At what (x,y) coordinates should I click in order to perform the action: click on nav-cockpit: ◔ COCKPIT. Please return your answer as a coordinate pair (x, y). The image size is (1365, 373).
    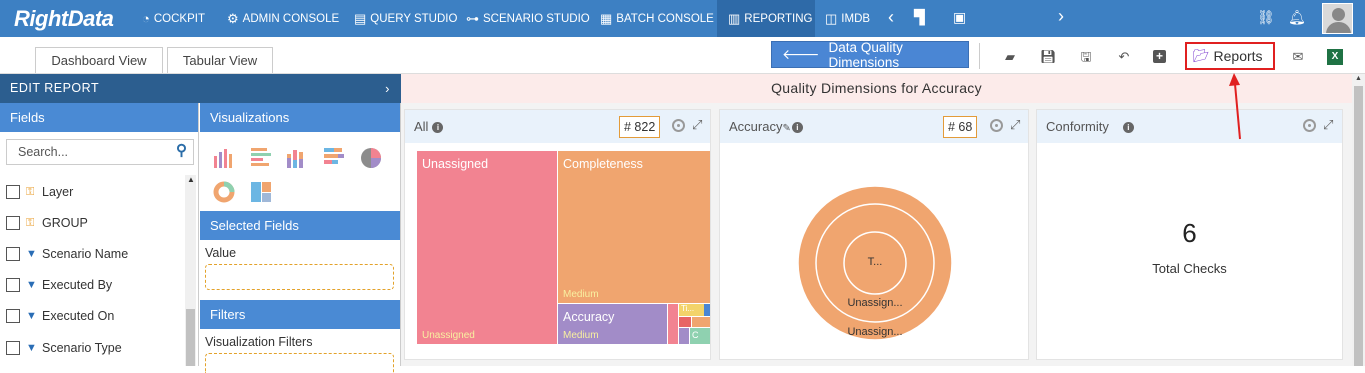
    Looking at the image, I should click on (173, 18).